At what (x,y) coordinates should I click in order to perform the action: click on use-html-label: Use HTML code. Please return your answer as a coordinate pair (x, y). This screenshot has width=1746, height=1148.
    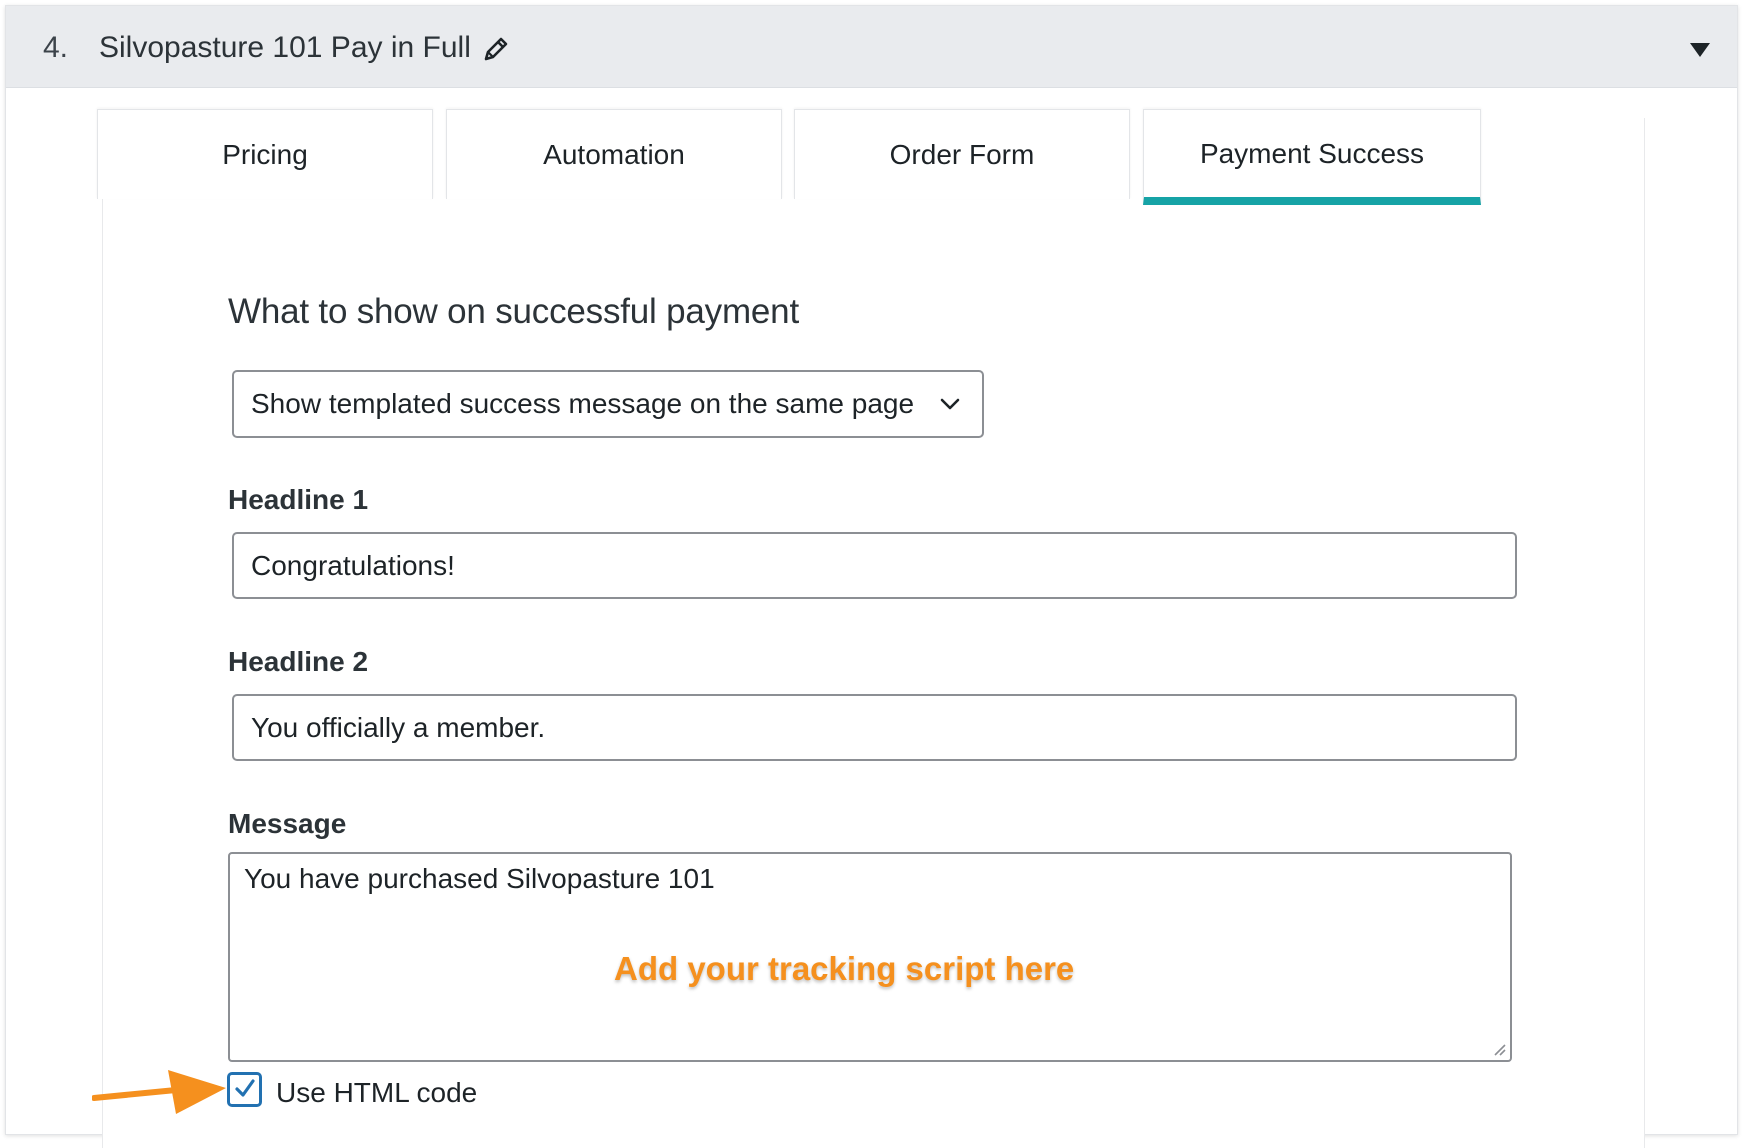
    Looking at the image, I should click on (376, 1093).